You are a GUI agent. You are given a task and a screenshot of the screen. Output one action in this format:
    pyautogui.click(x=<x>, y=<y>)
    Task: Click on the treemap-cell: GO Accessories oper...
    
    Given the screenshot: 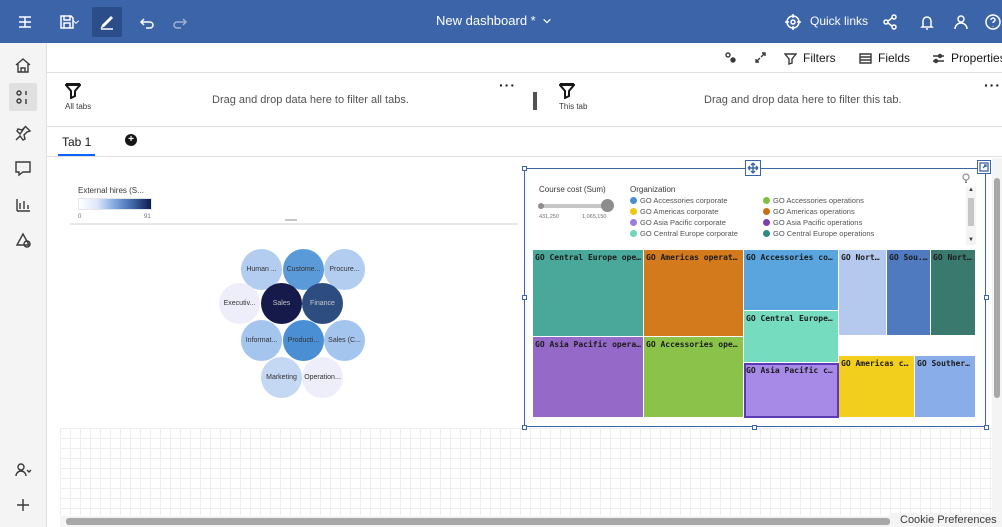 What is the action you would take?
    pyautogui.click(x=694, y=377)
    